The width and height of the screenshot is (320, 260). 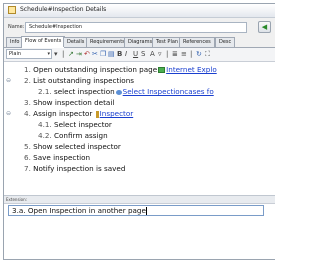 What do you see at coordinates (184, 54) in the screenshot?
I see `align-center-icon: ≡` at bounding box center [184, 54].